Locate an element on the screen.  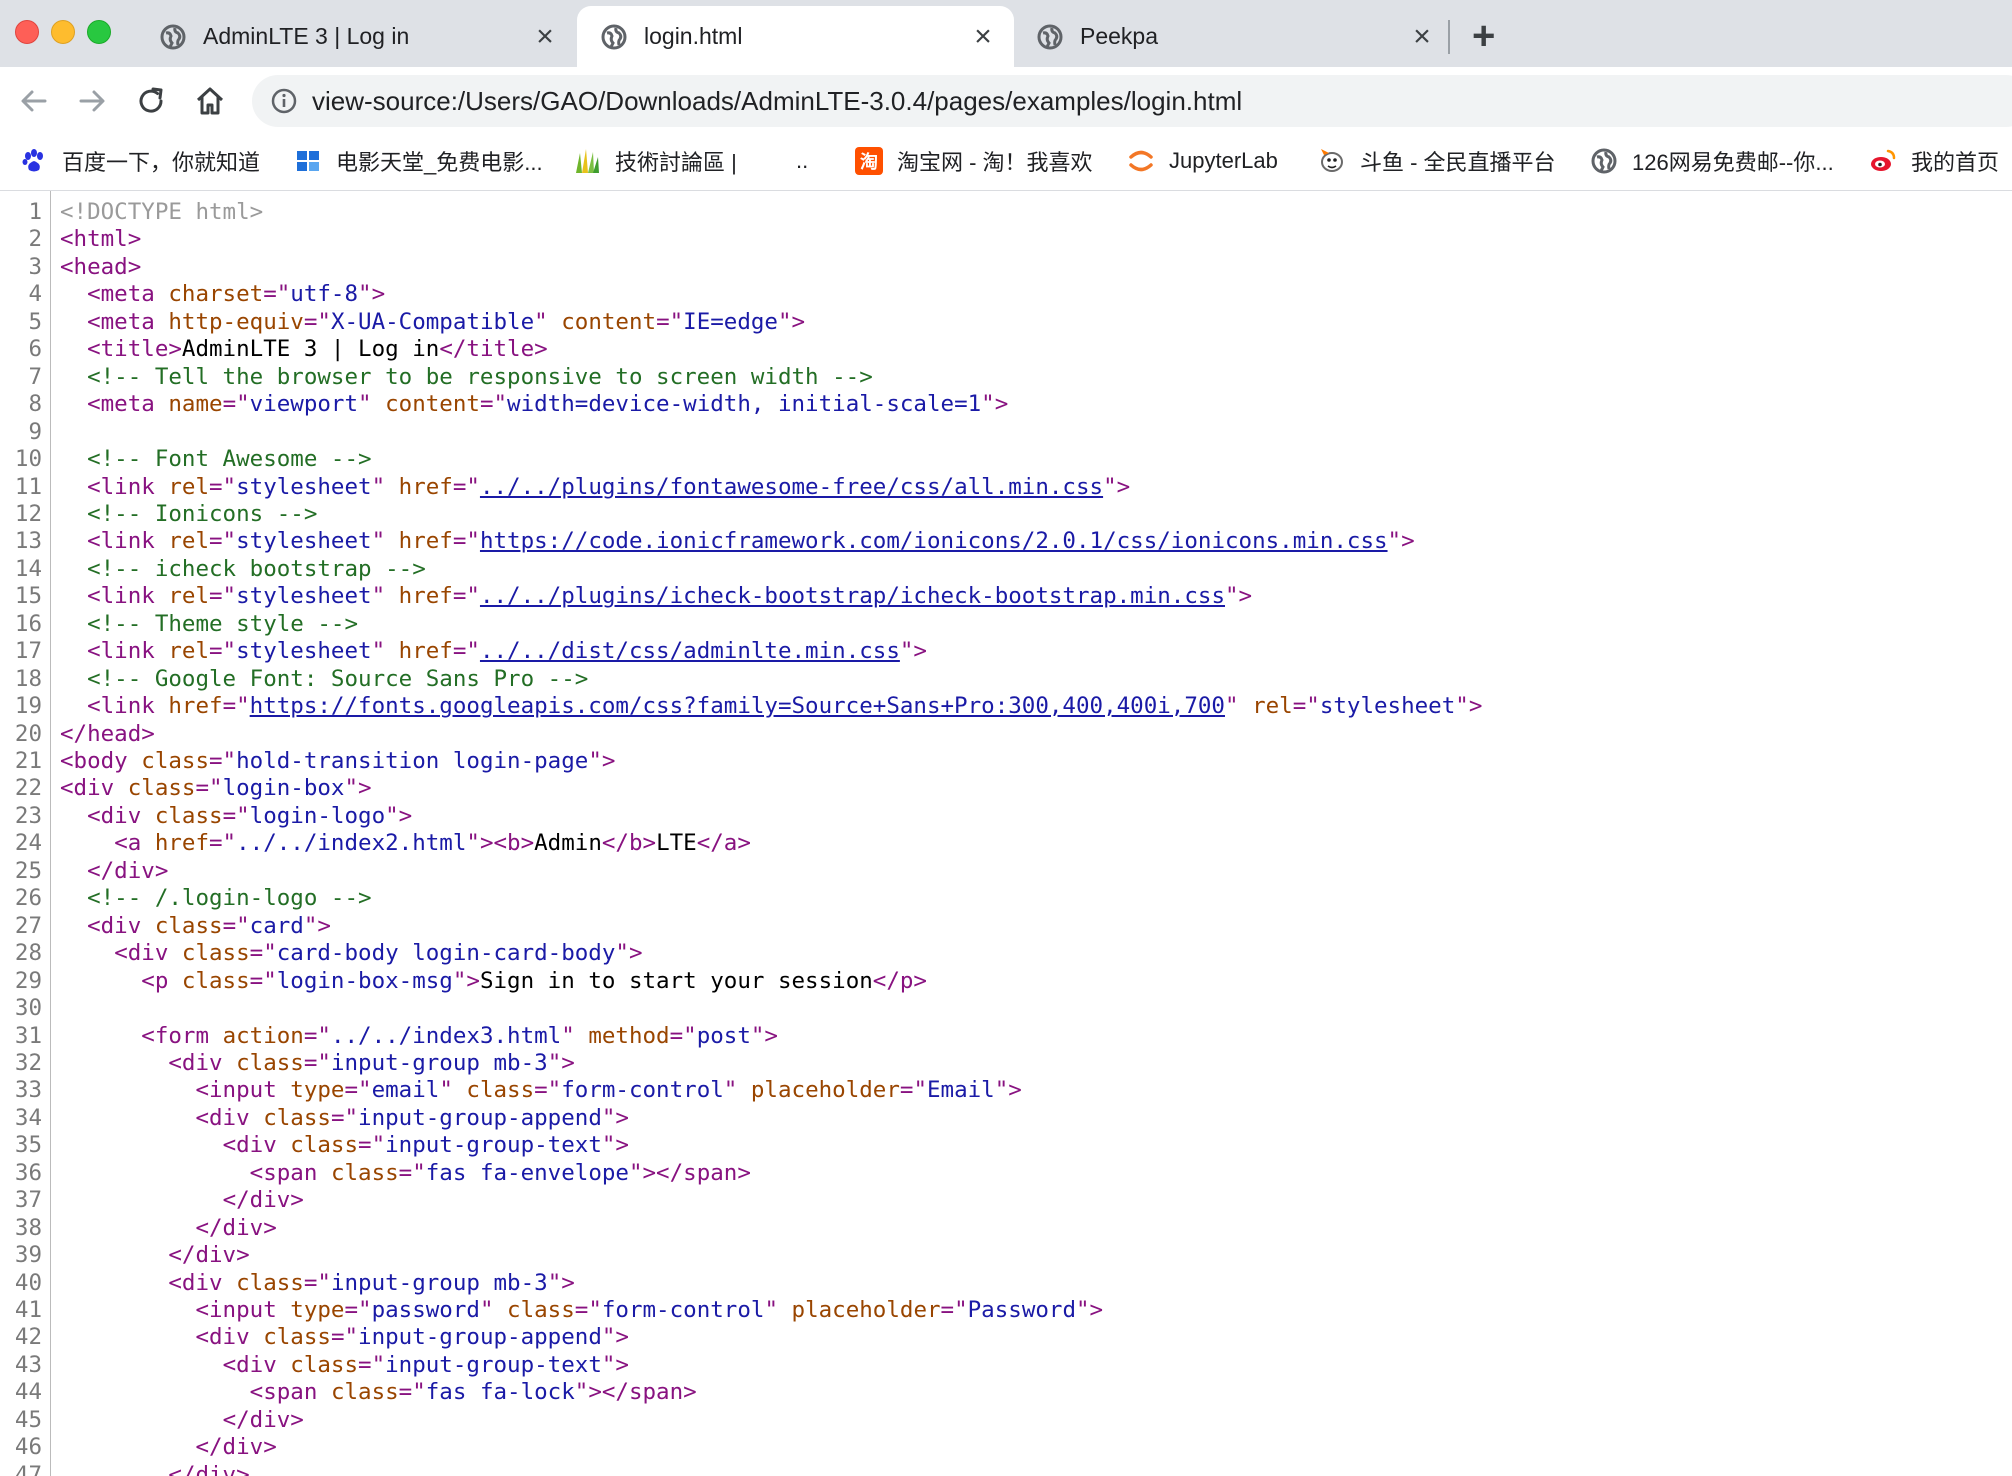
globe-icon is located at coordinates (614, 37).